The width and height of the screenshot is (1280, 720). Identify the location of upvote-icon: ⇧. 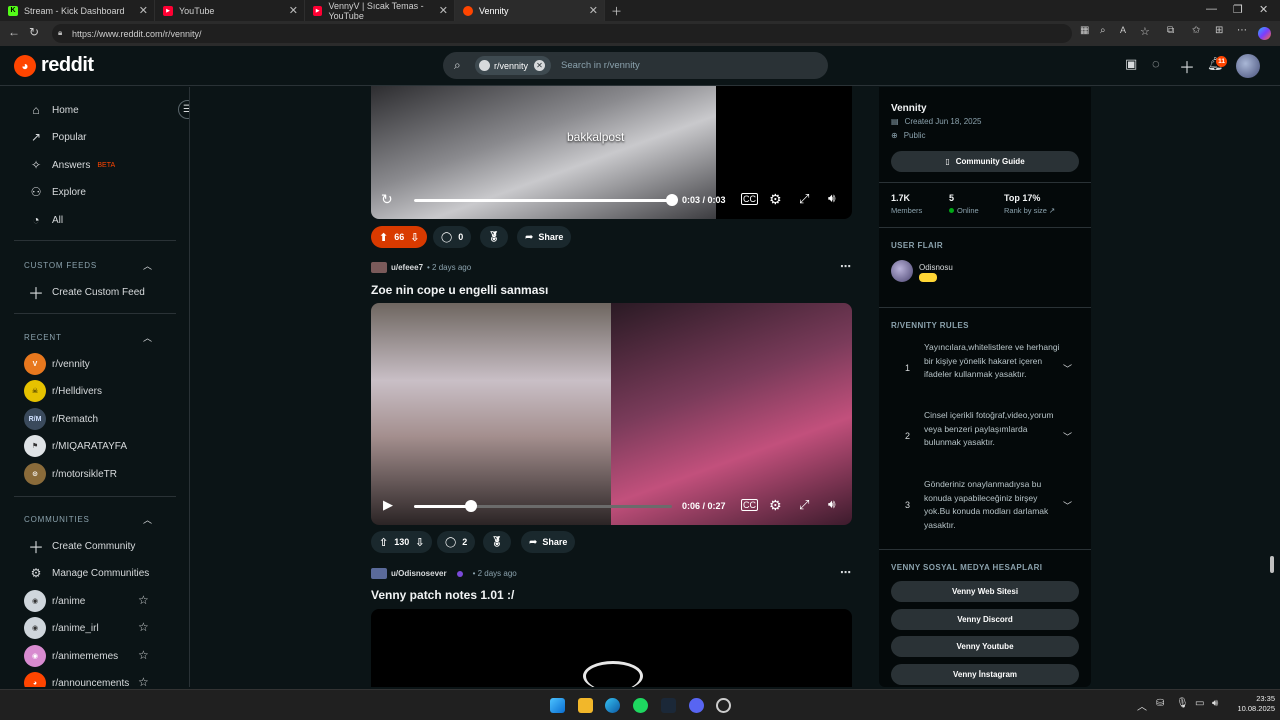
(383, 542).